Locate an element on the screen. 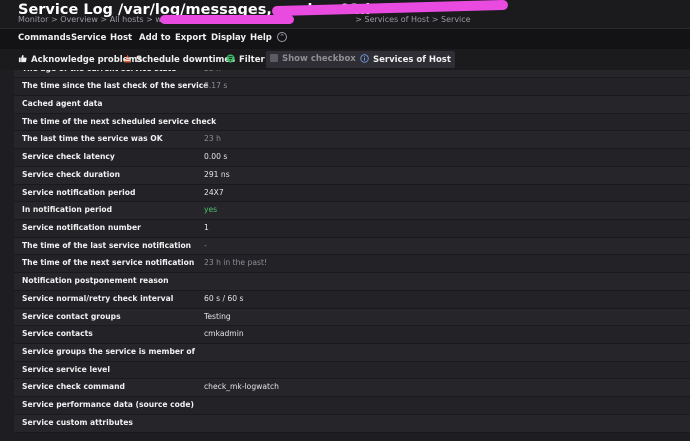 This screenshot has height=441, width=690. filter-icon is located at coordinates (230, 58).